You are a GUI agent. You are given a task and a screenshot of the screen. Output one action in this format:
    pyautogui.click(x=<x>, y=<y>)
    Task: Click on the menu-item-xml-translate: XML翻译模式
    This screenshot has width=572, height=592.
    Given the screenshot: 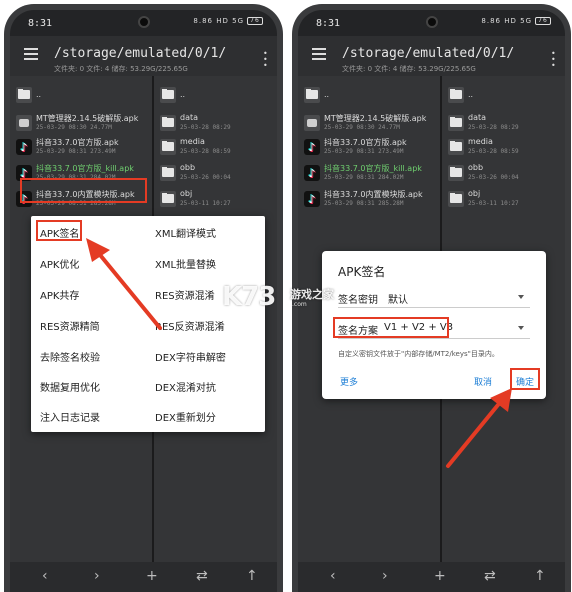 What is the action you would take?
    pyautogui.click(x=185, y=232)
    